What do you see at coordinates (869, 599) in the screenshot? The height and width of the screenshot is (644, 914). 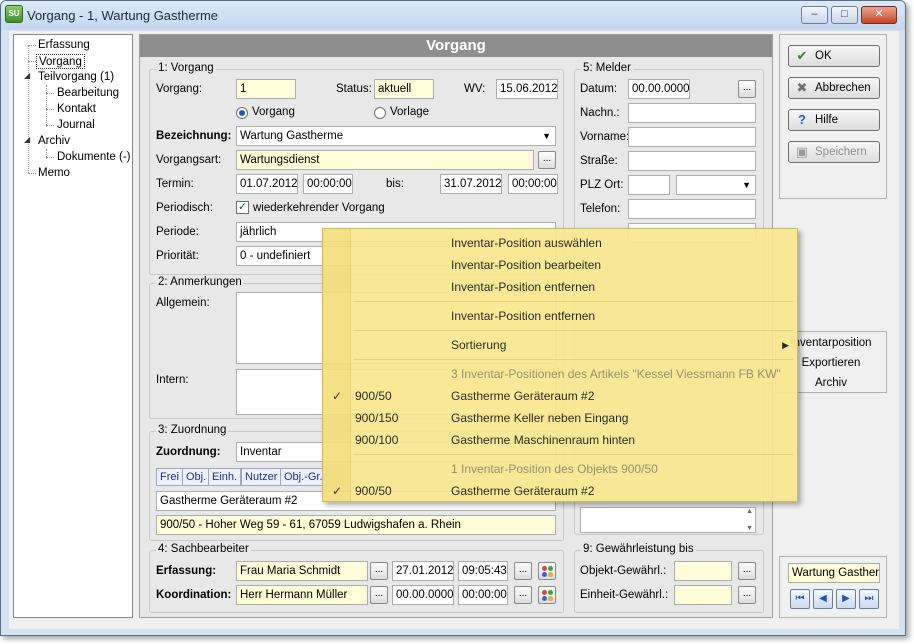 I see `last-record-icon: ⏭` at bounding box center [869, 599].